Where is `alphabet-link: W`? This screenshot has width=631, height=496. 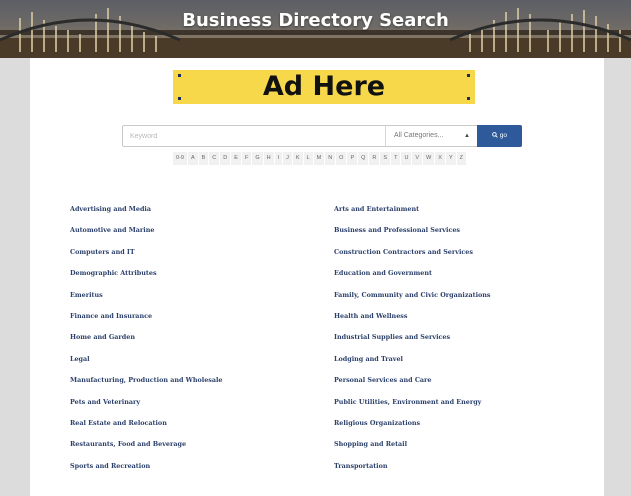
alphabet-link: W is located at coordinates (429, 158).